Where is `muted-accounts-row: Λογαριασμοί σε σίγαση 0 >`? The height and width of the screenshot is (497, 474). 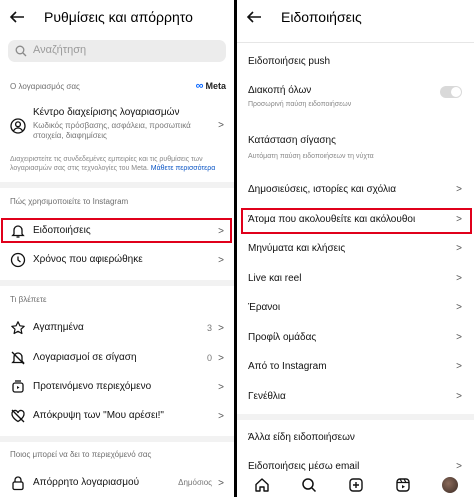 muted-accounts-row: Λογαριασμοί σε σίγαση 0 > is located at coordinates (117, 358).